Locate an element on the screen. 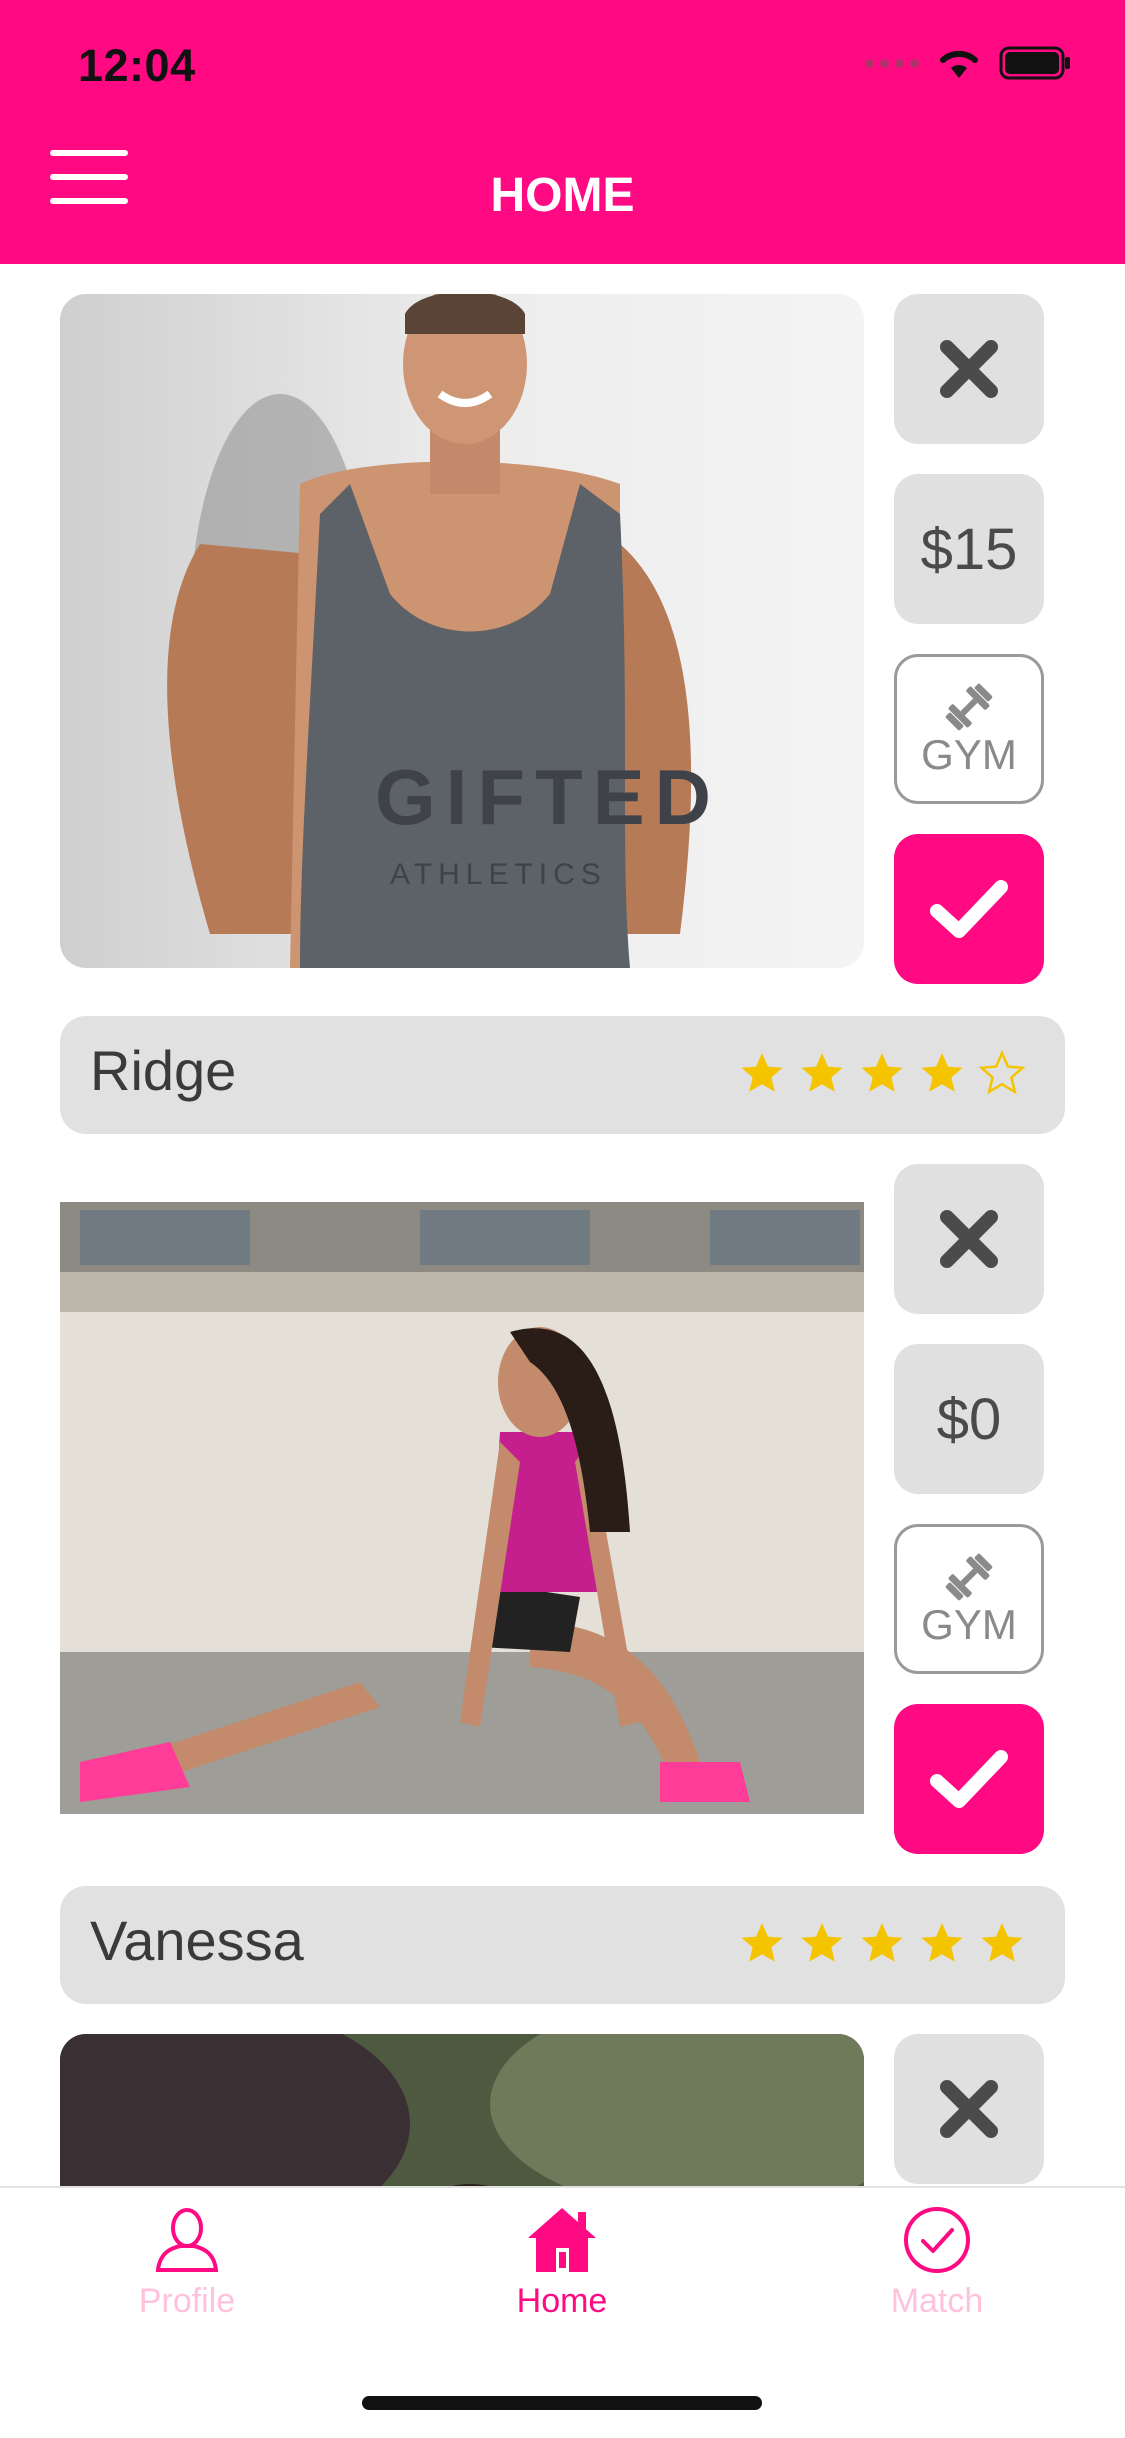 The height and width of the screenshot is (2438, 1125). photo-man-outdoors is located at coordinates (462, 2110).